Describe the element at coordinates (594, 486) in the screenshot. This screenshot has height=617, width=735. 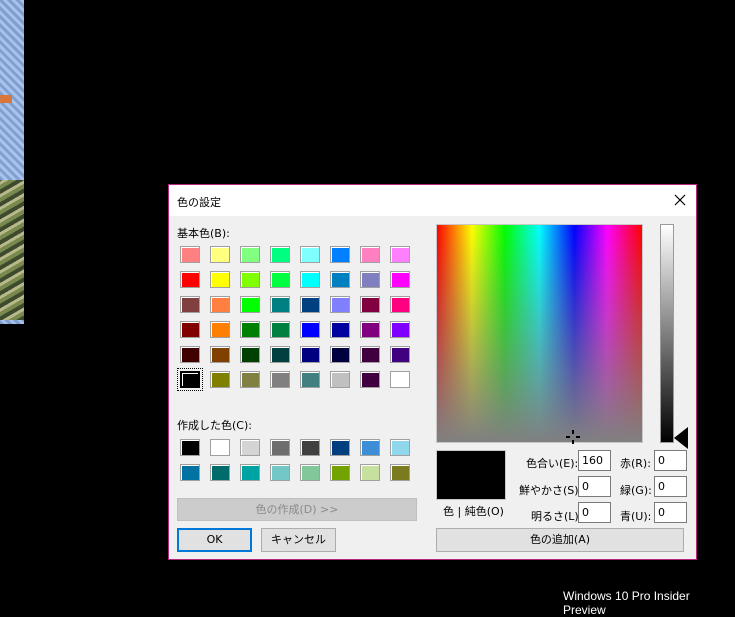
I see `saturation-input: 0` at that location.